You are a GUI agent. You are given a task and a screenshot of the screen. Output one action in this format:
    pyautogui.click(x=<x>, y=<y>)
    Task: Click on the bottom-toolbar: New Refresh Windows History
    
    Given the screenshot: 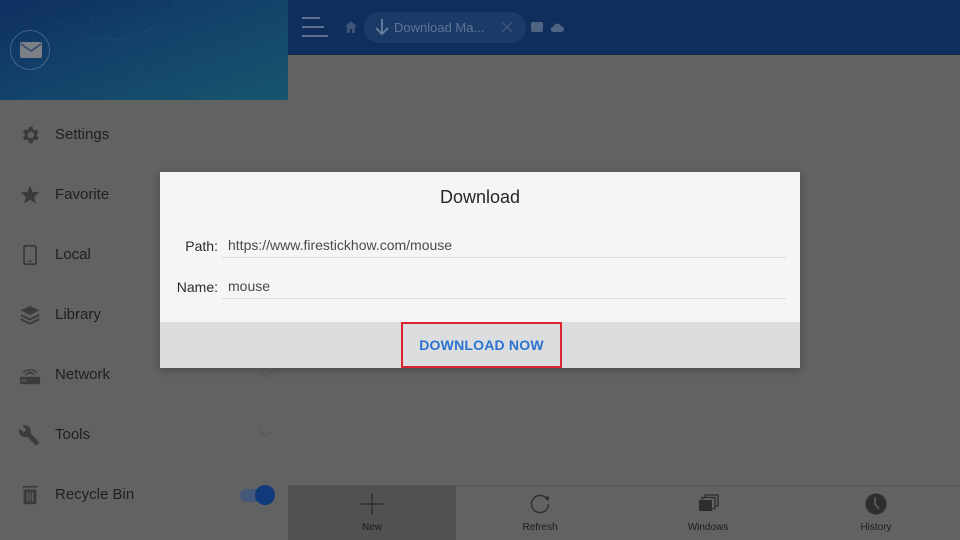 What is the action you would take?
    pyautogui.click(x=624, y=512)
    